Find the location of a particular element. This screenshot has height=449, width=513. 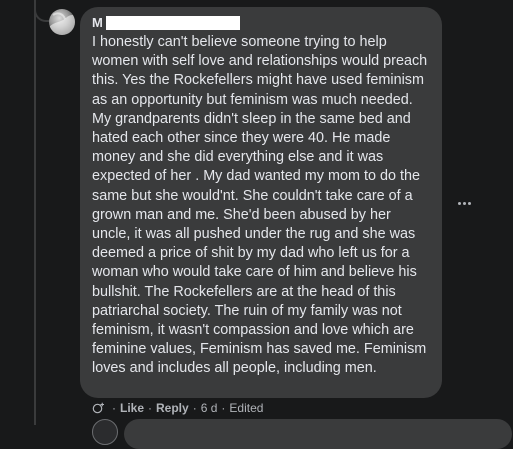

more-options-button is located at coordinates (464, 203).